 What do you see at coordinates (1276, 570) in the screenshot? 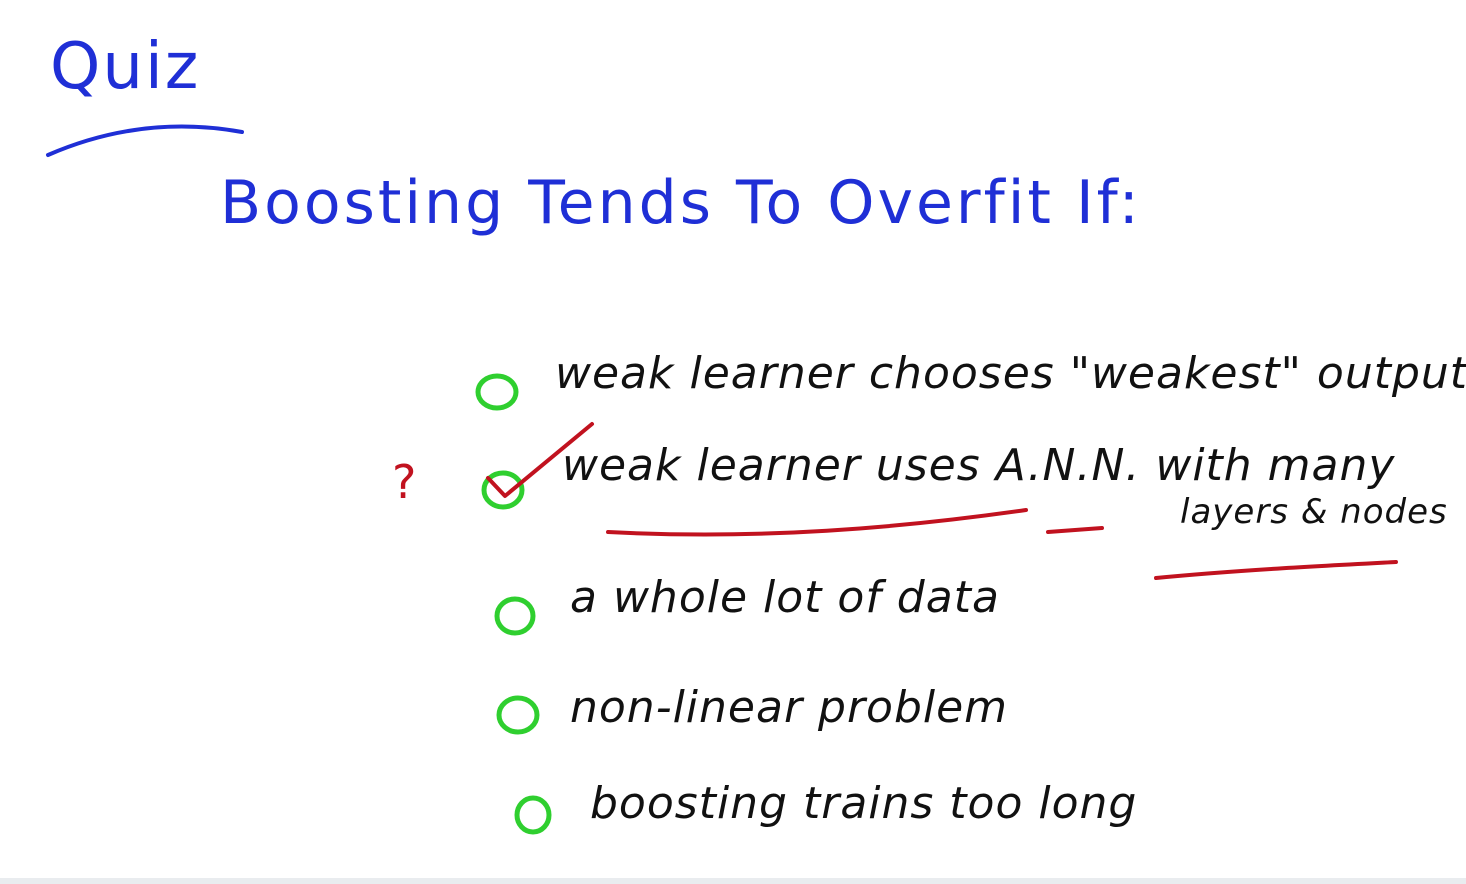
I see `underline-layers-nodes` at bounding box center [1276, 570].